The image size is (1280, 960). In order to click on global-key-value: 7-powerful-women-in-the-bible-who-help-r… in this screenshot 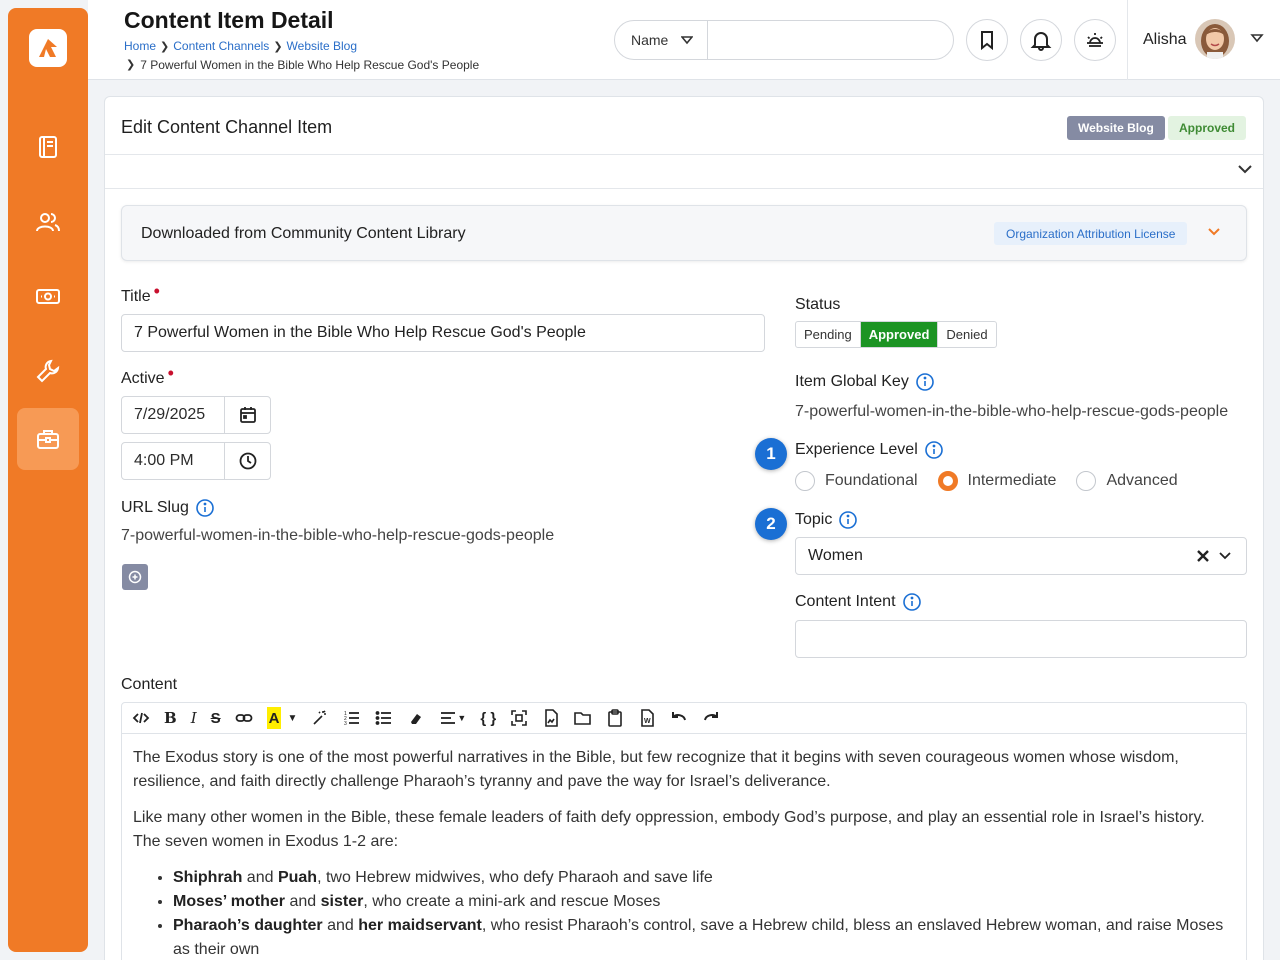, I will do `click(1012, 411)`.